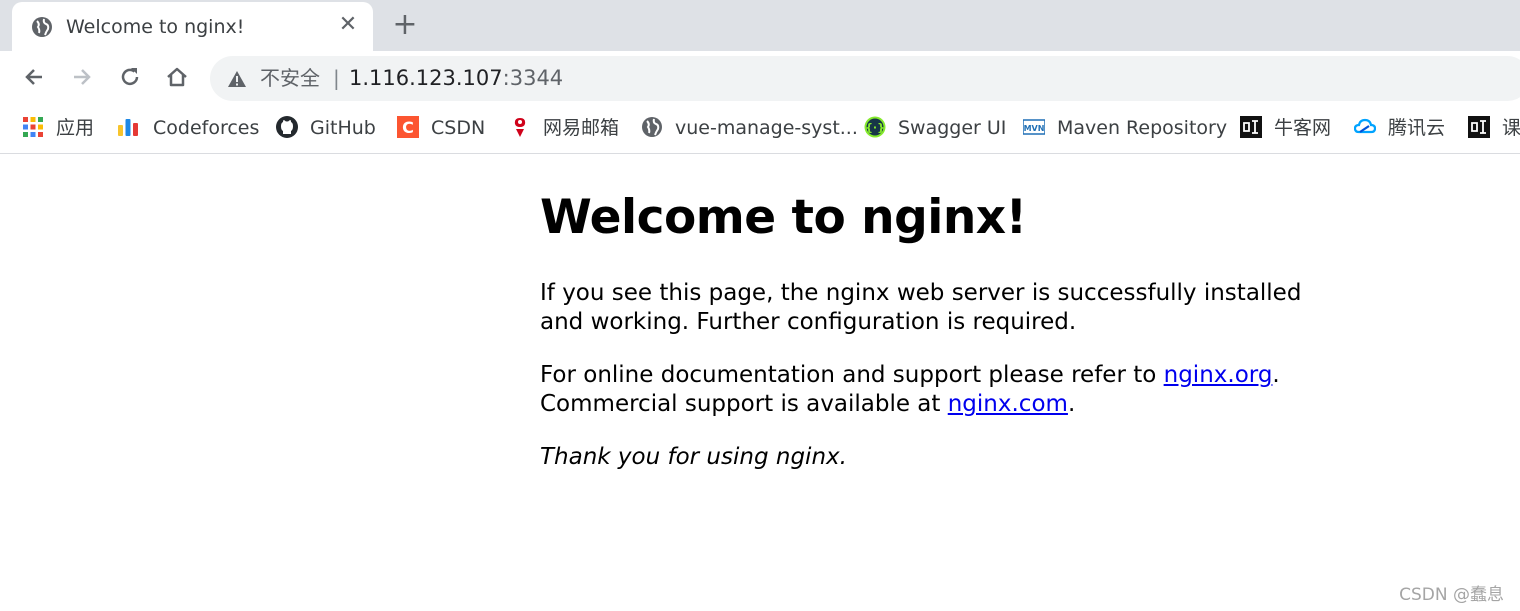 The width and height of the screenshot is (1520, 611). What do you see at coordinates (1251, 127) in the screenshot?
I see `nowcoder-icon` at bounding box center [1251, 127].